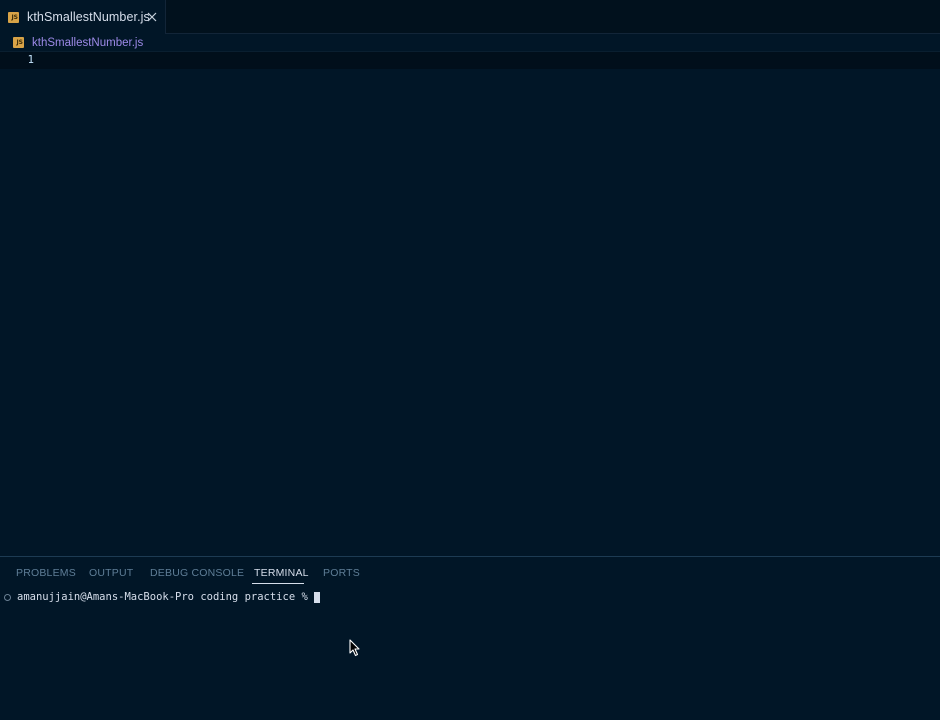 Image resolution: width=940 pixels, height=720 pixels. What do you see at coordinates (470, 60) in the screenshot?
I see `current-line: 1` at bounding box center [470, 60].